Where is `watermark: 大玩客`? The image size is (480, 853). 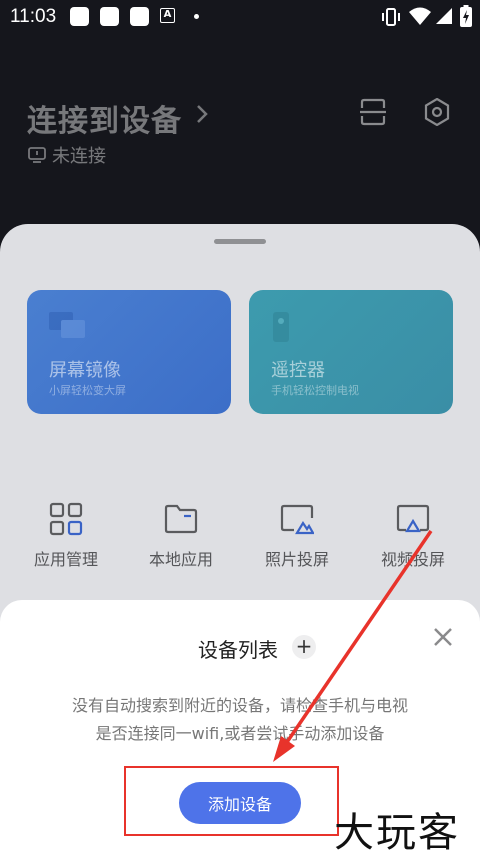 watermark: 大玩客 is located at coordinates (397, 831).